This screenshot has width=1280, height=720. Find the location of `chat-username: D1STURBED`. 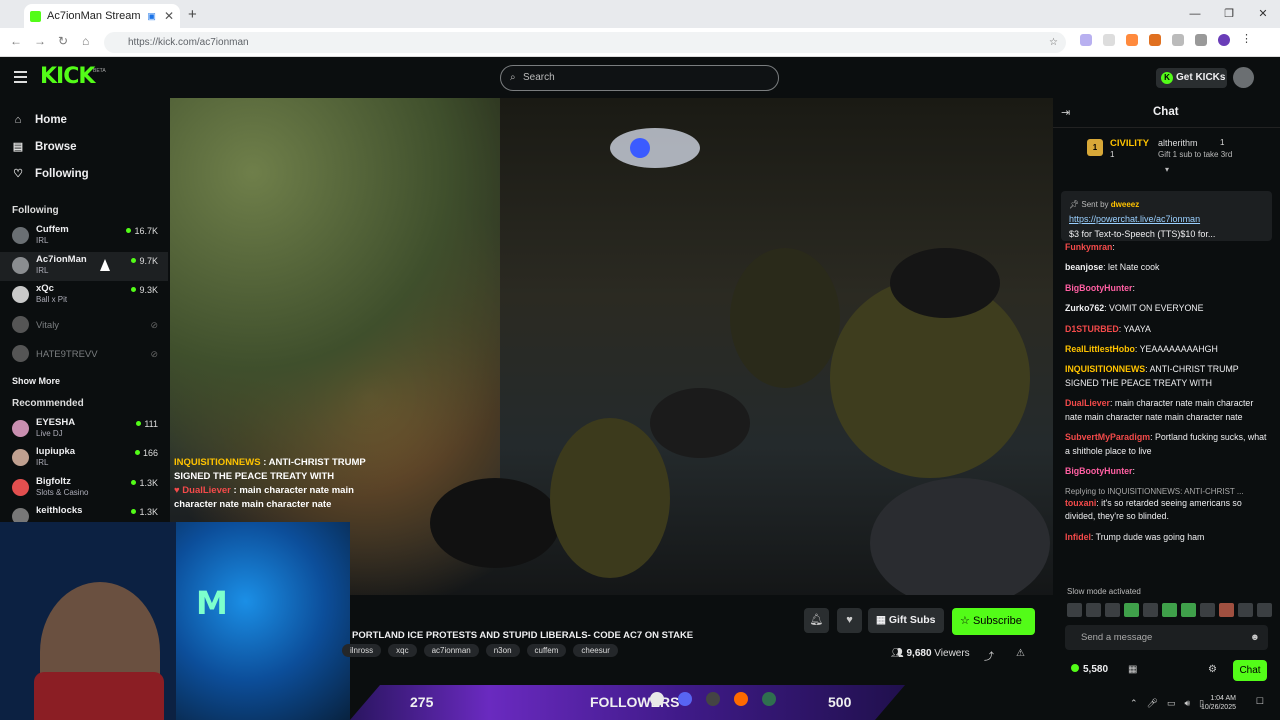

chat-username: D1STURBED is located at coordinates (1092, 329).